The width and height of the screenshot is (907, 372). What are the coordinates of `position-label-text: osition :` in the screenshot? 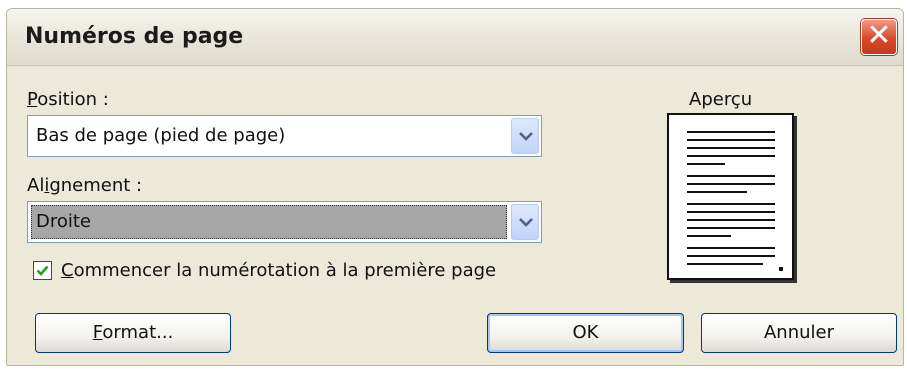 It's located at (73, 99).